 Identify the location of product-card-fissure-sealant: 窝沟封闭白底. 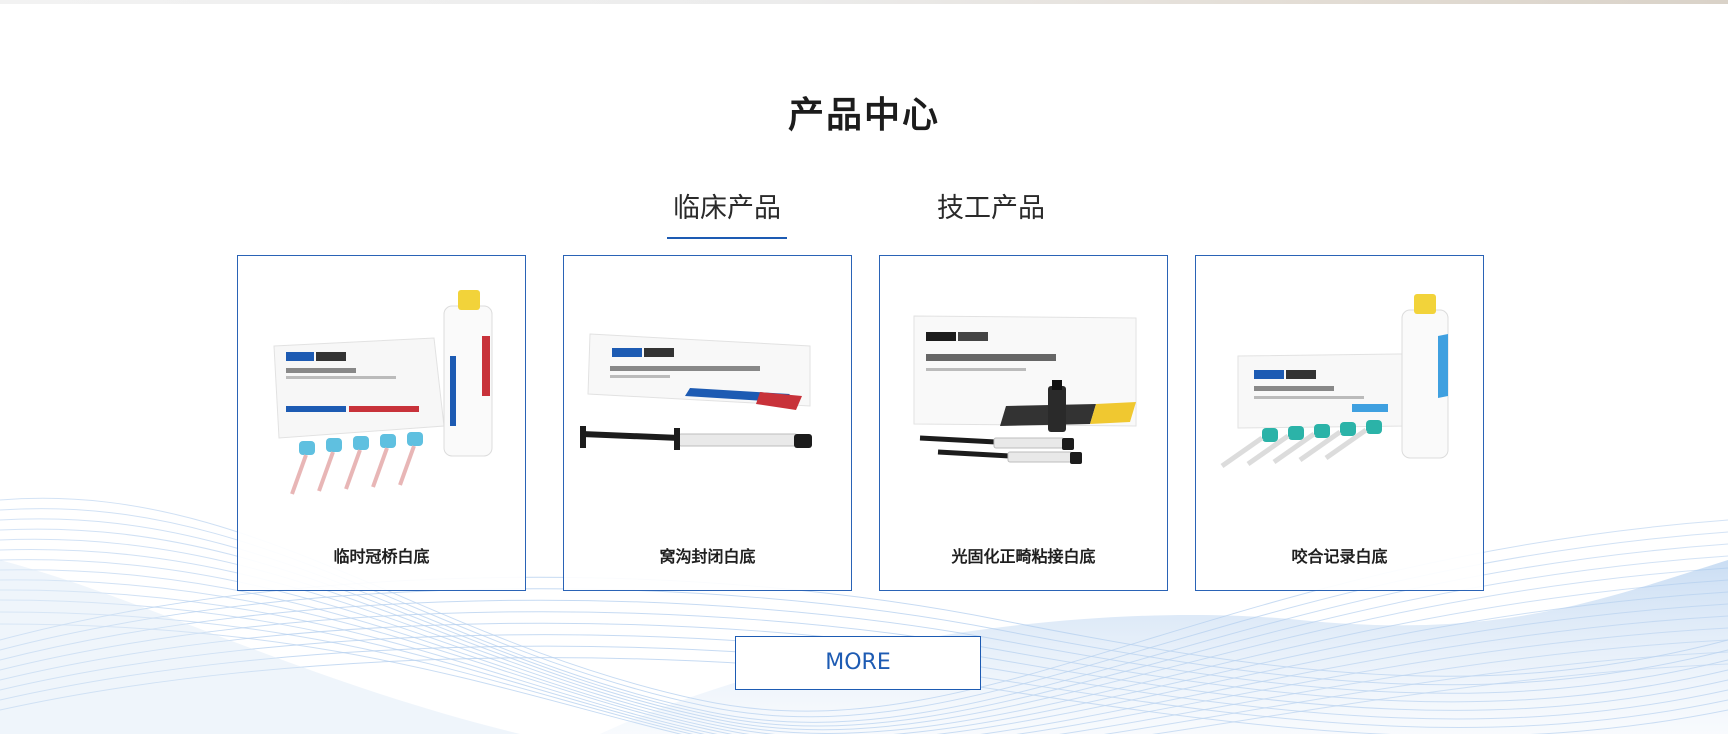
(707, 423).